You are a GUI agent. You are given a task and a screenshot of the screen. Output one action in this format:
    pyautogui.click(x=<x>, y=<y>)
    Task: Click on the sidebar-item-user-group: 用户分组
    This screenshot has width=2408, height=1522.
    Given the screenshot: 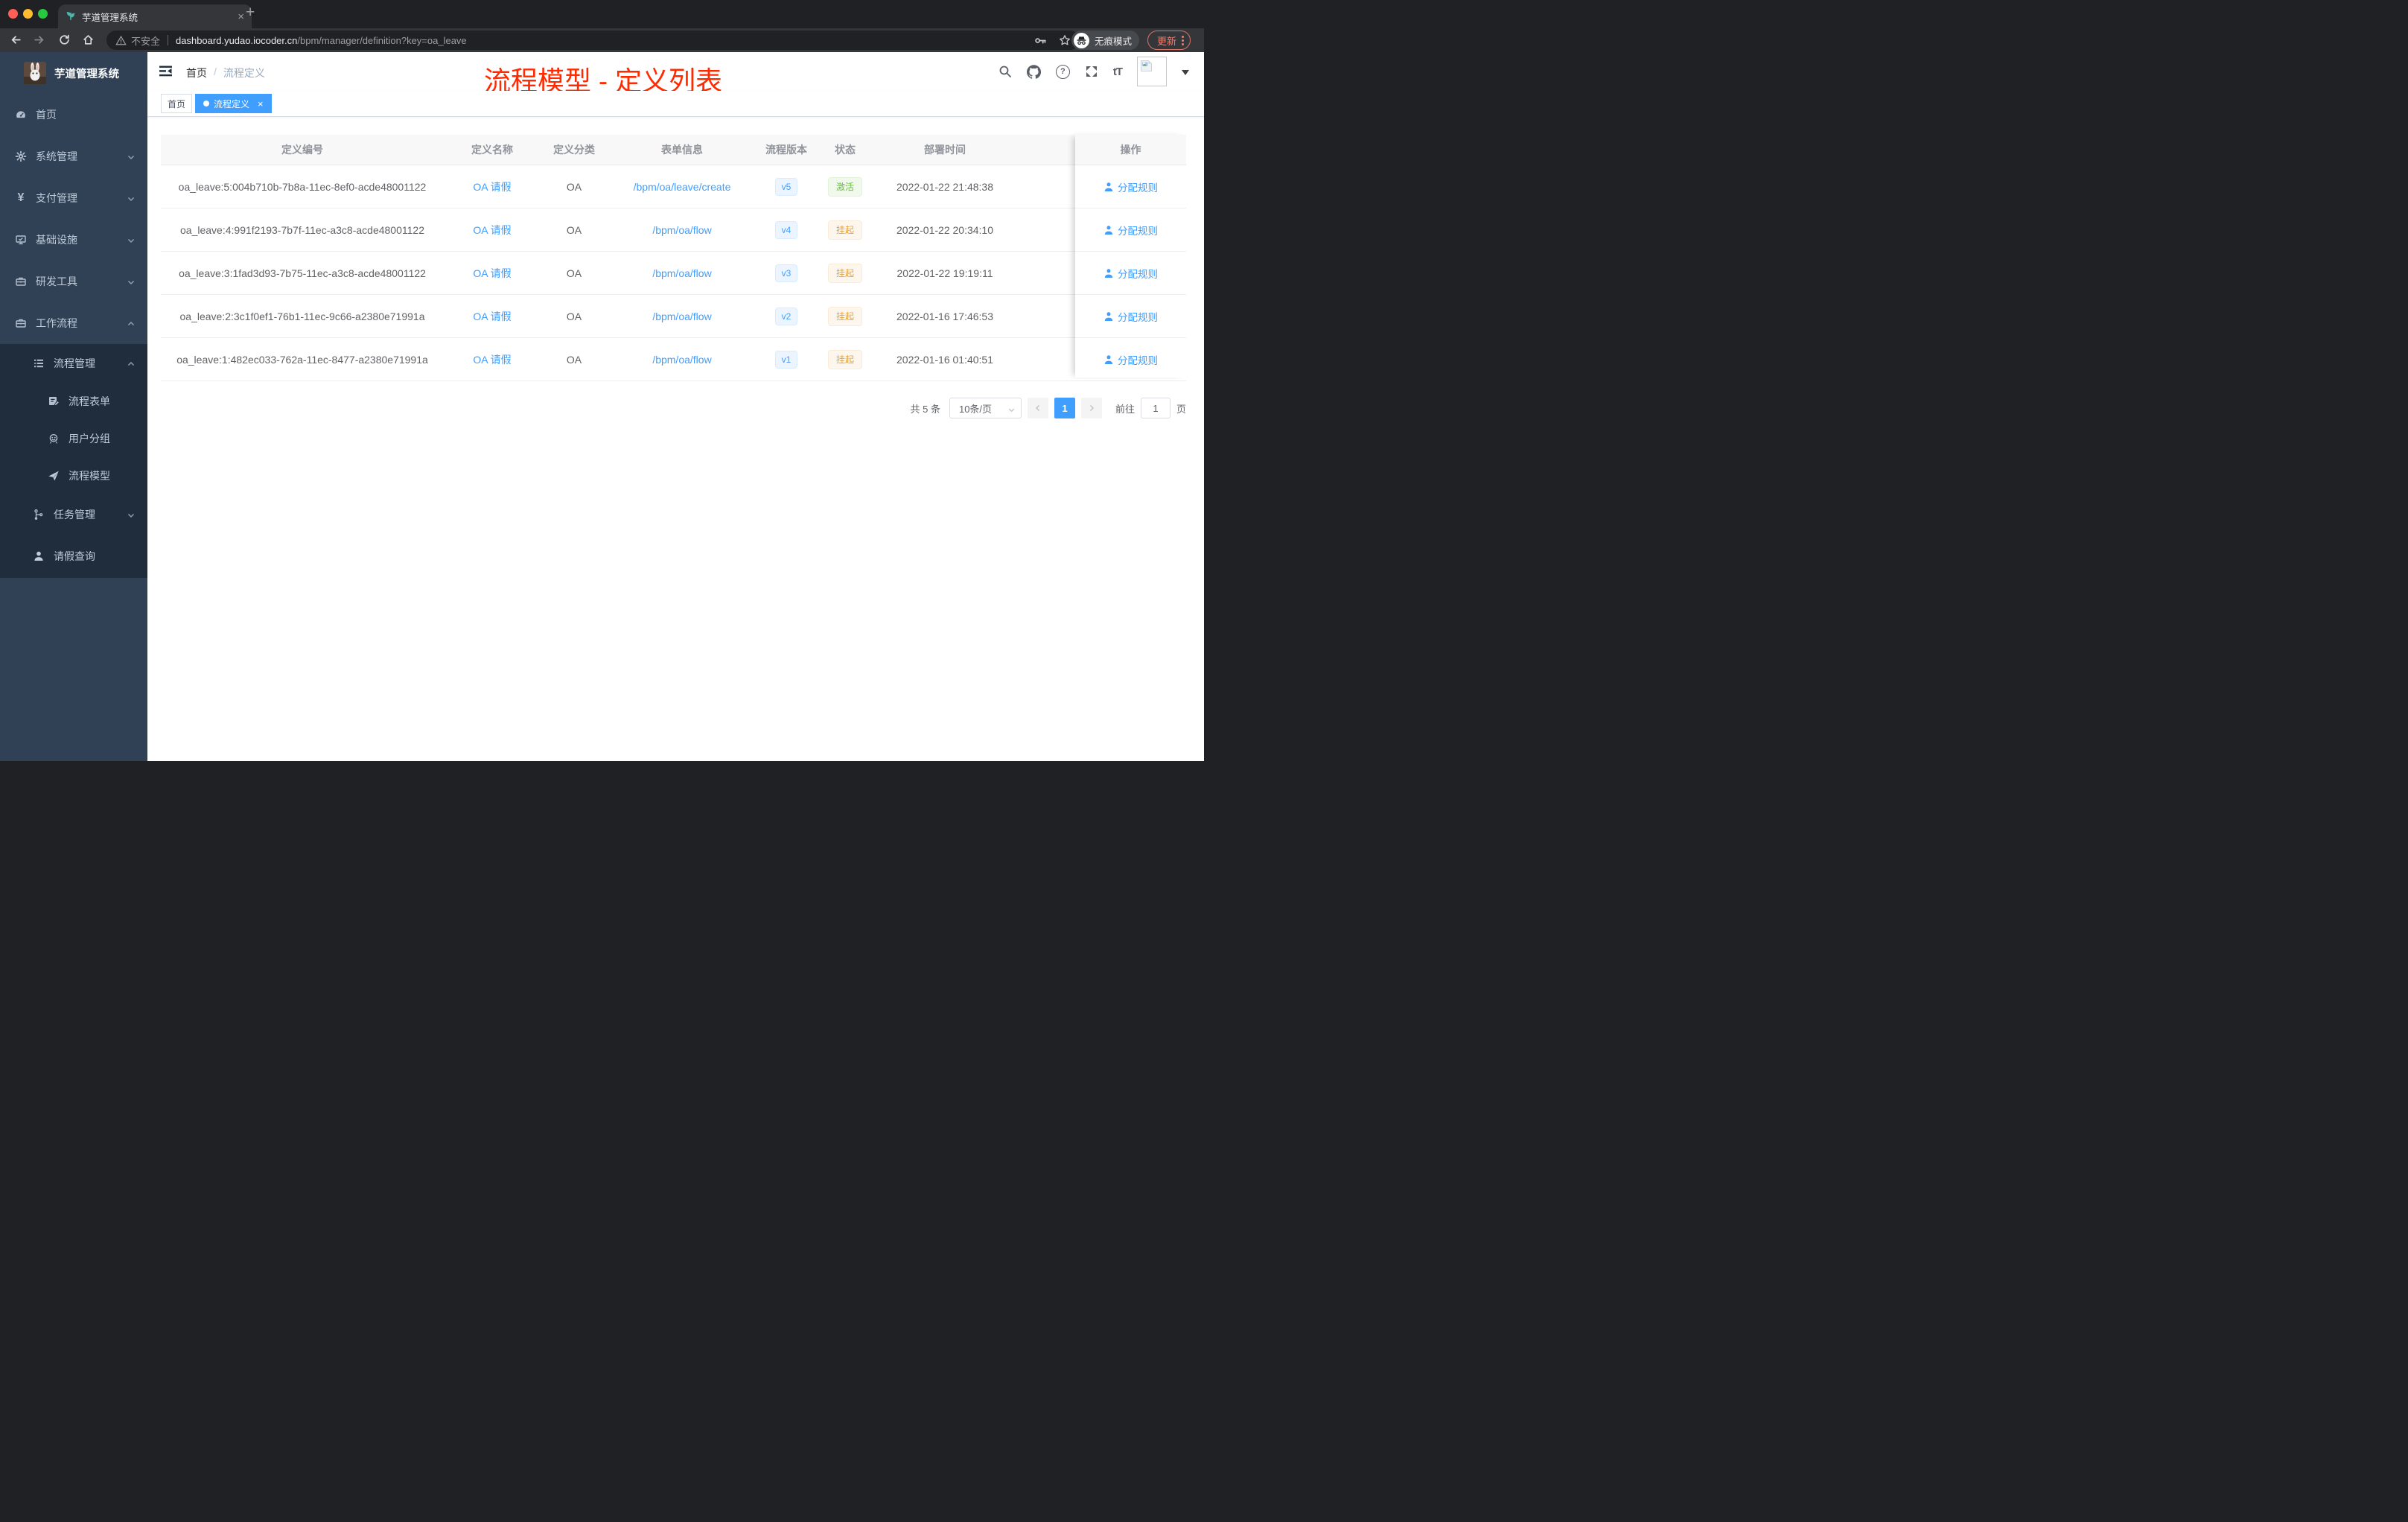 What is the action you would take?
    pyautogui.click(x=73, y=438)
    